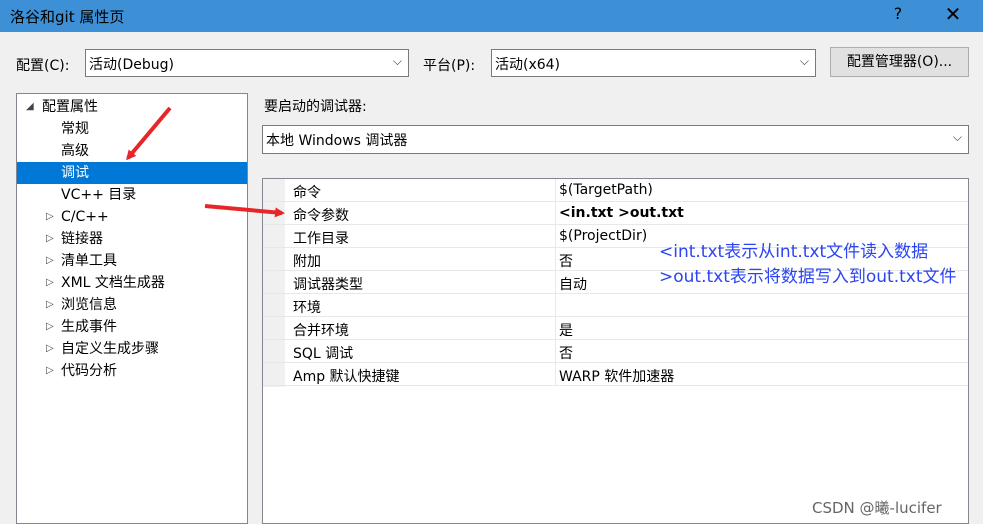 The image size is (983, 524). I want to click on watermark: CSDN @曦-lucifer, so click(877, 508).